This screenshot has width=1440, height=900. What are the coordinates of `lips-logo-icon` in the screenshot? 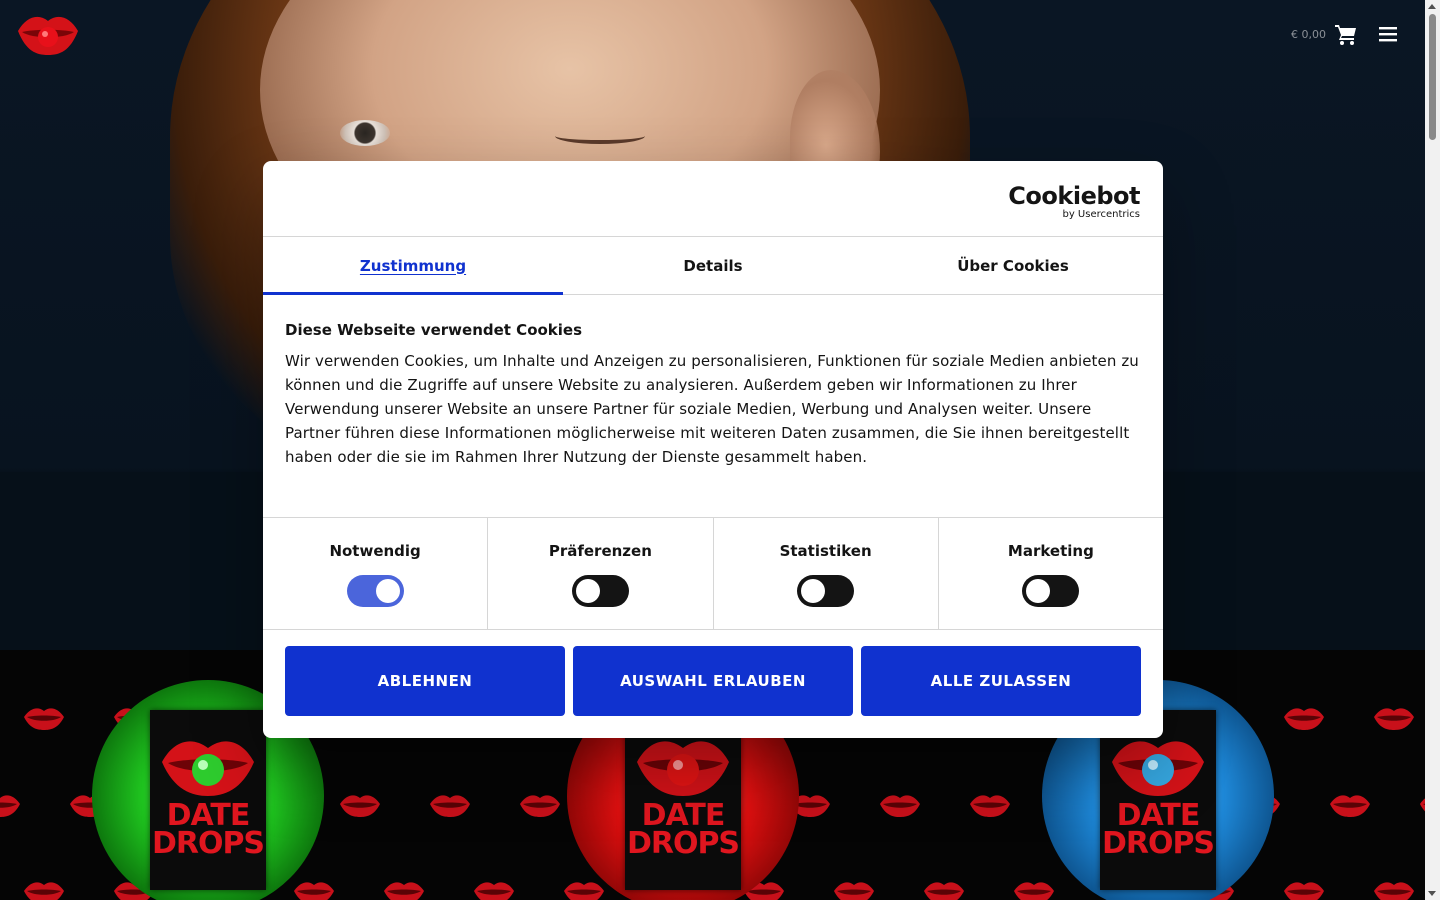 It's located at (48, 35).